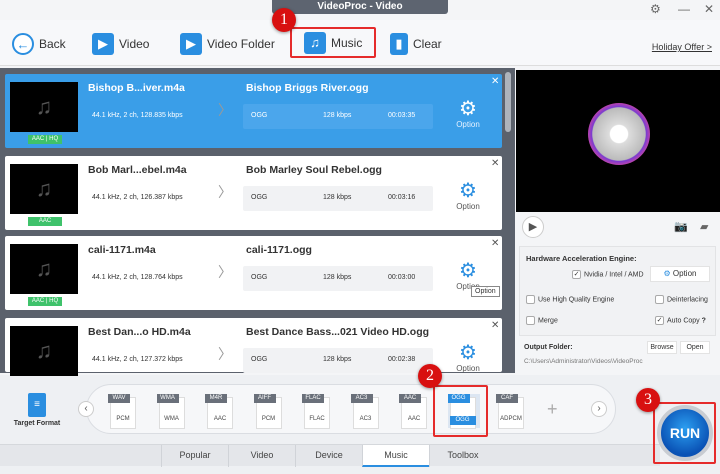  Describe the element at coordinates (460, 411) in the screenshot. I see `format-highlight` at that location.